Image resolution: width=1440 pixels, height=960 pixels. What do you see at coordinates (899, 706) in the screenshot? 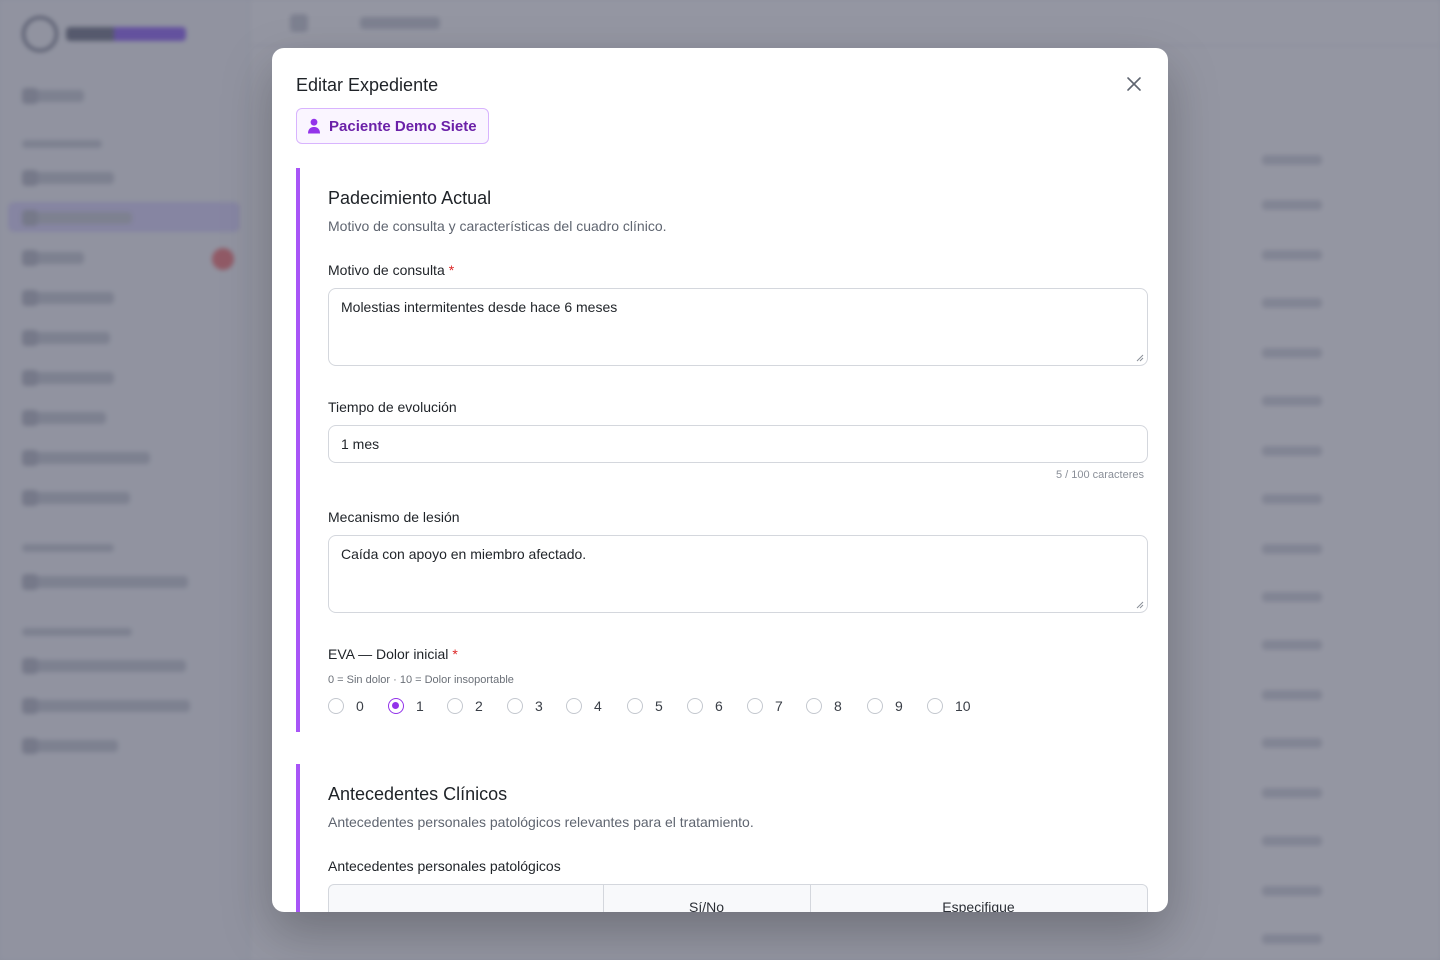
I see `radio-label: 9` at bounding box center [899, 706].